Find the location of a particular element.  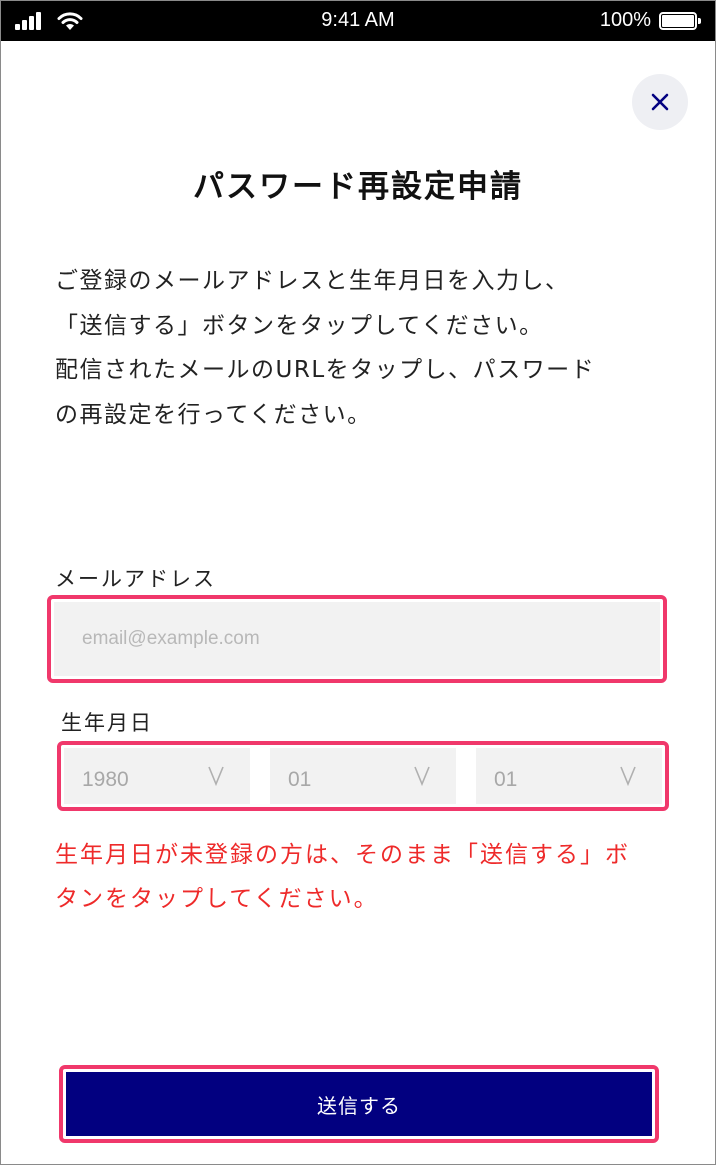

birth-day-select: 01 is located at coordinates (569, 776).